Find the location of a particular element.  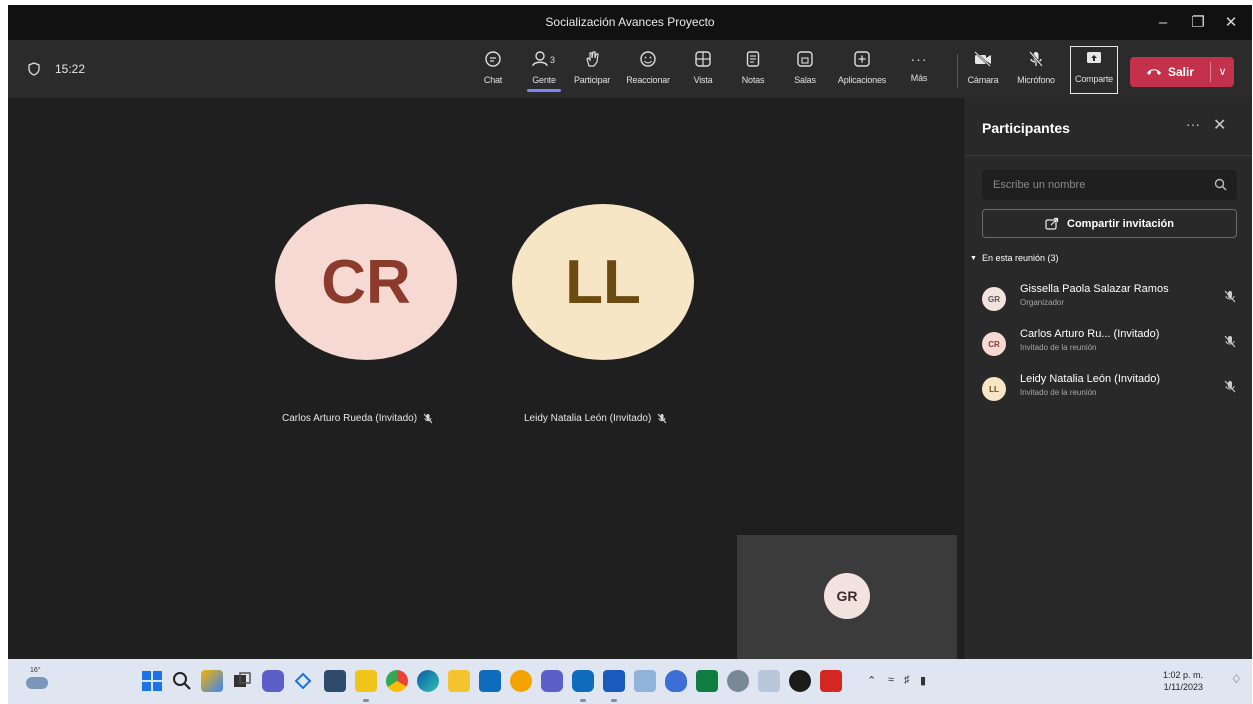

more-button: ··· Más is located at coordinates (919, 71).